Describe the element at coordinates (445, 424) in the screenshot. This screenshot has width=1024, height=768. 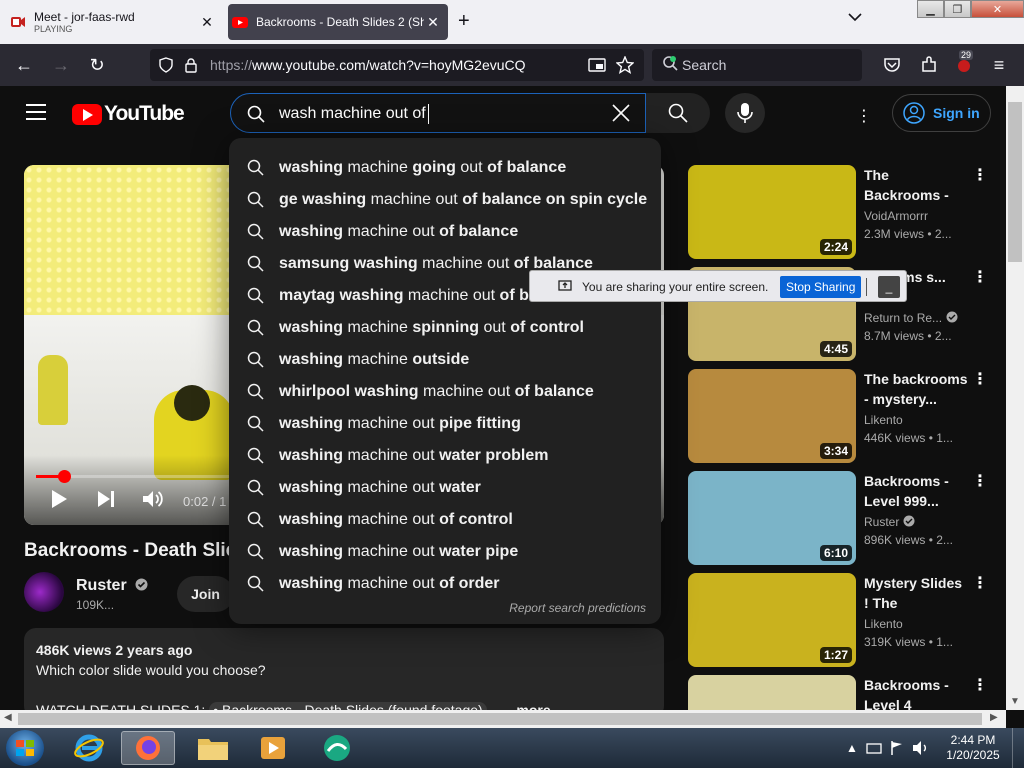
I see `search-suggestion: washing machine out pipe fitting` at that location.